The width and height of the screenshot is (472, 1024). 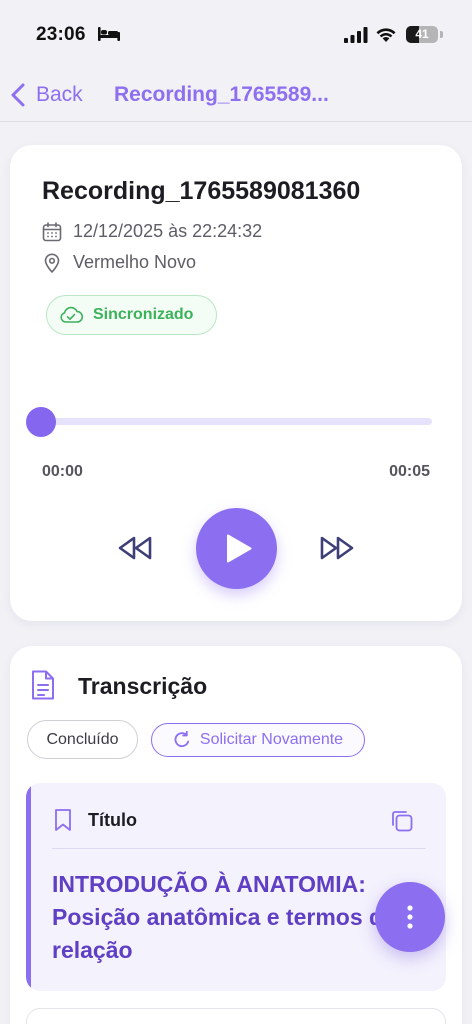 I want to click on wifi-icon, so click(x=386, y=35).